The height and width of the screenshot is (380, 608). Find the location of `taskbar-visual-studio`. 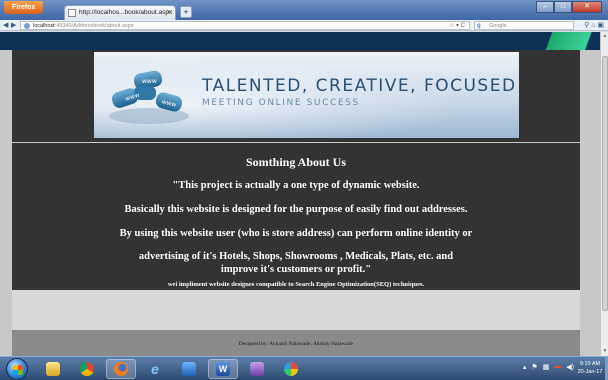

taskbar-visual-studio is located at coordinates (257, 369).